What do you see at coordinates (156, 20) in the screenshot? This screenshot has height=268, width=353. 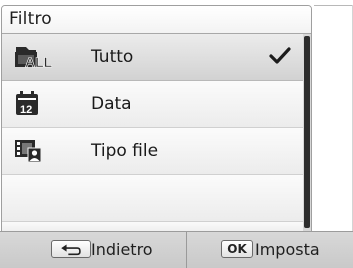 I see `dialog-title-bar: Filtro` at bounding box center [156, 20].